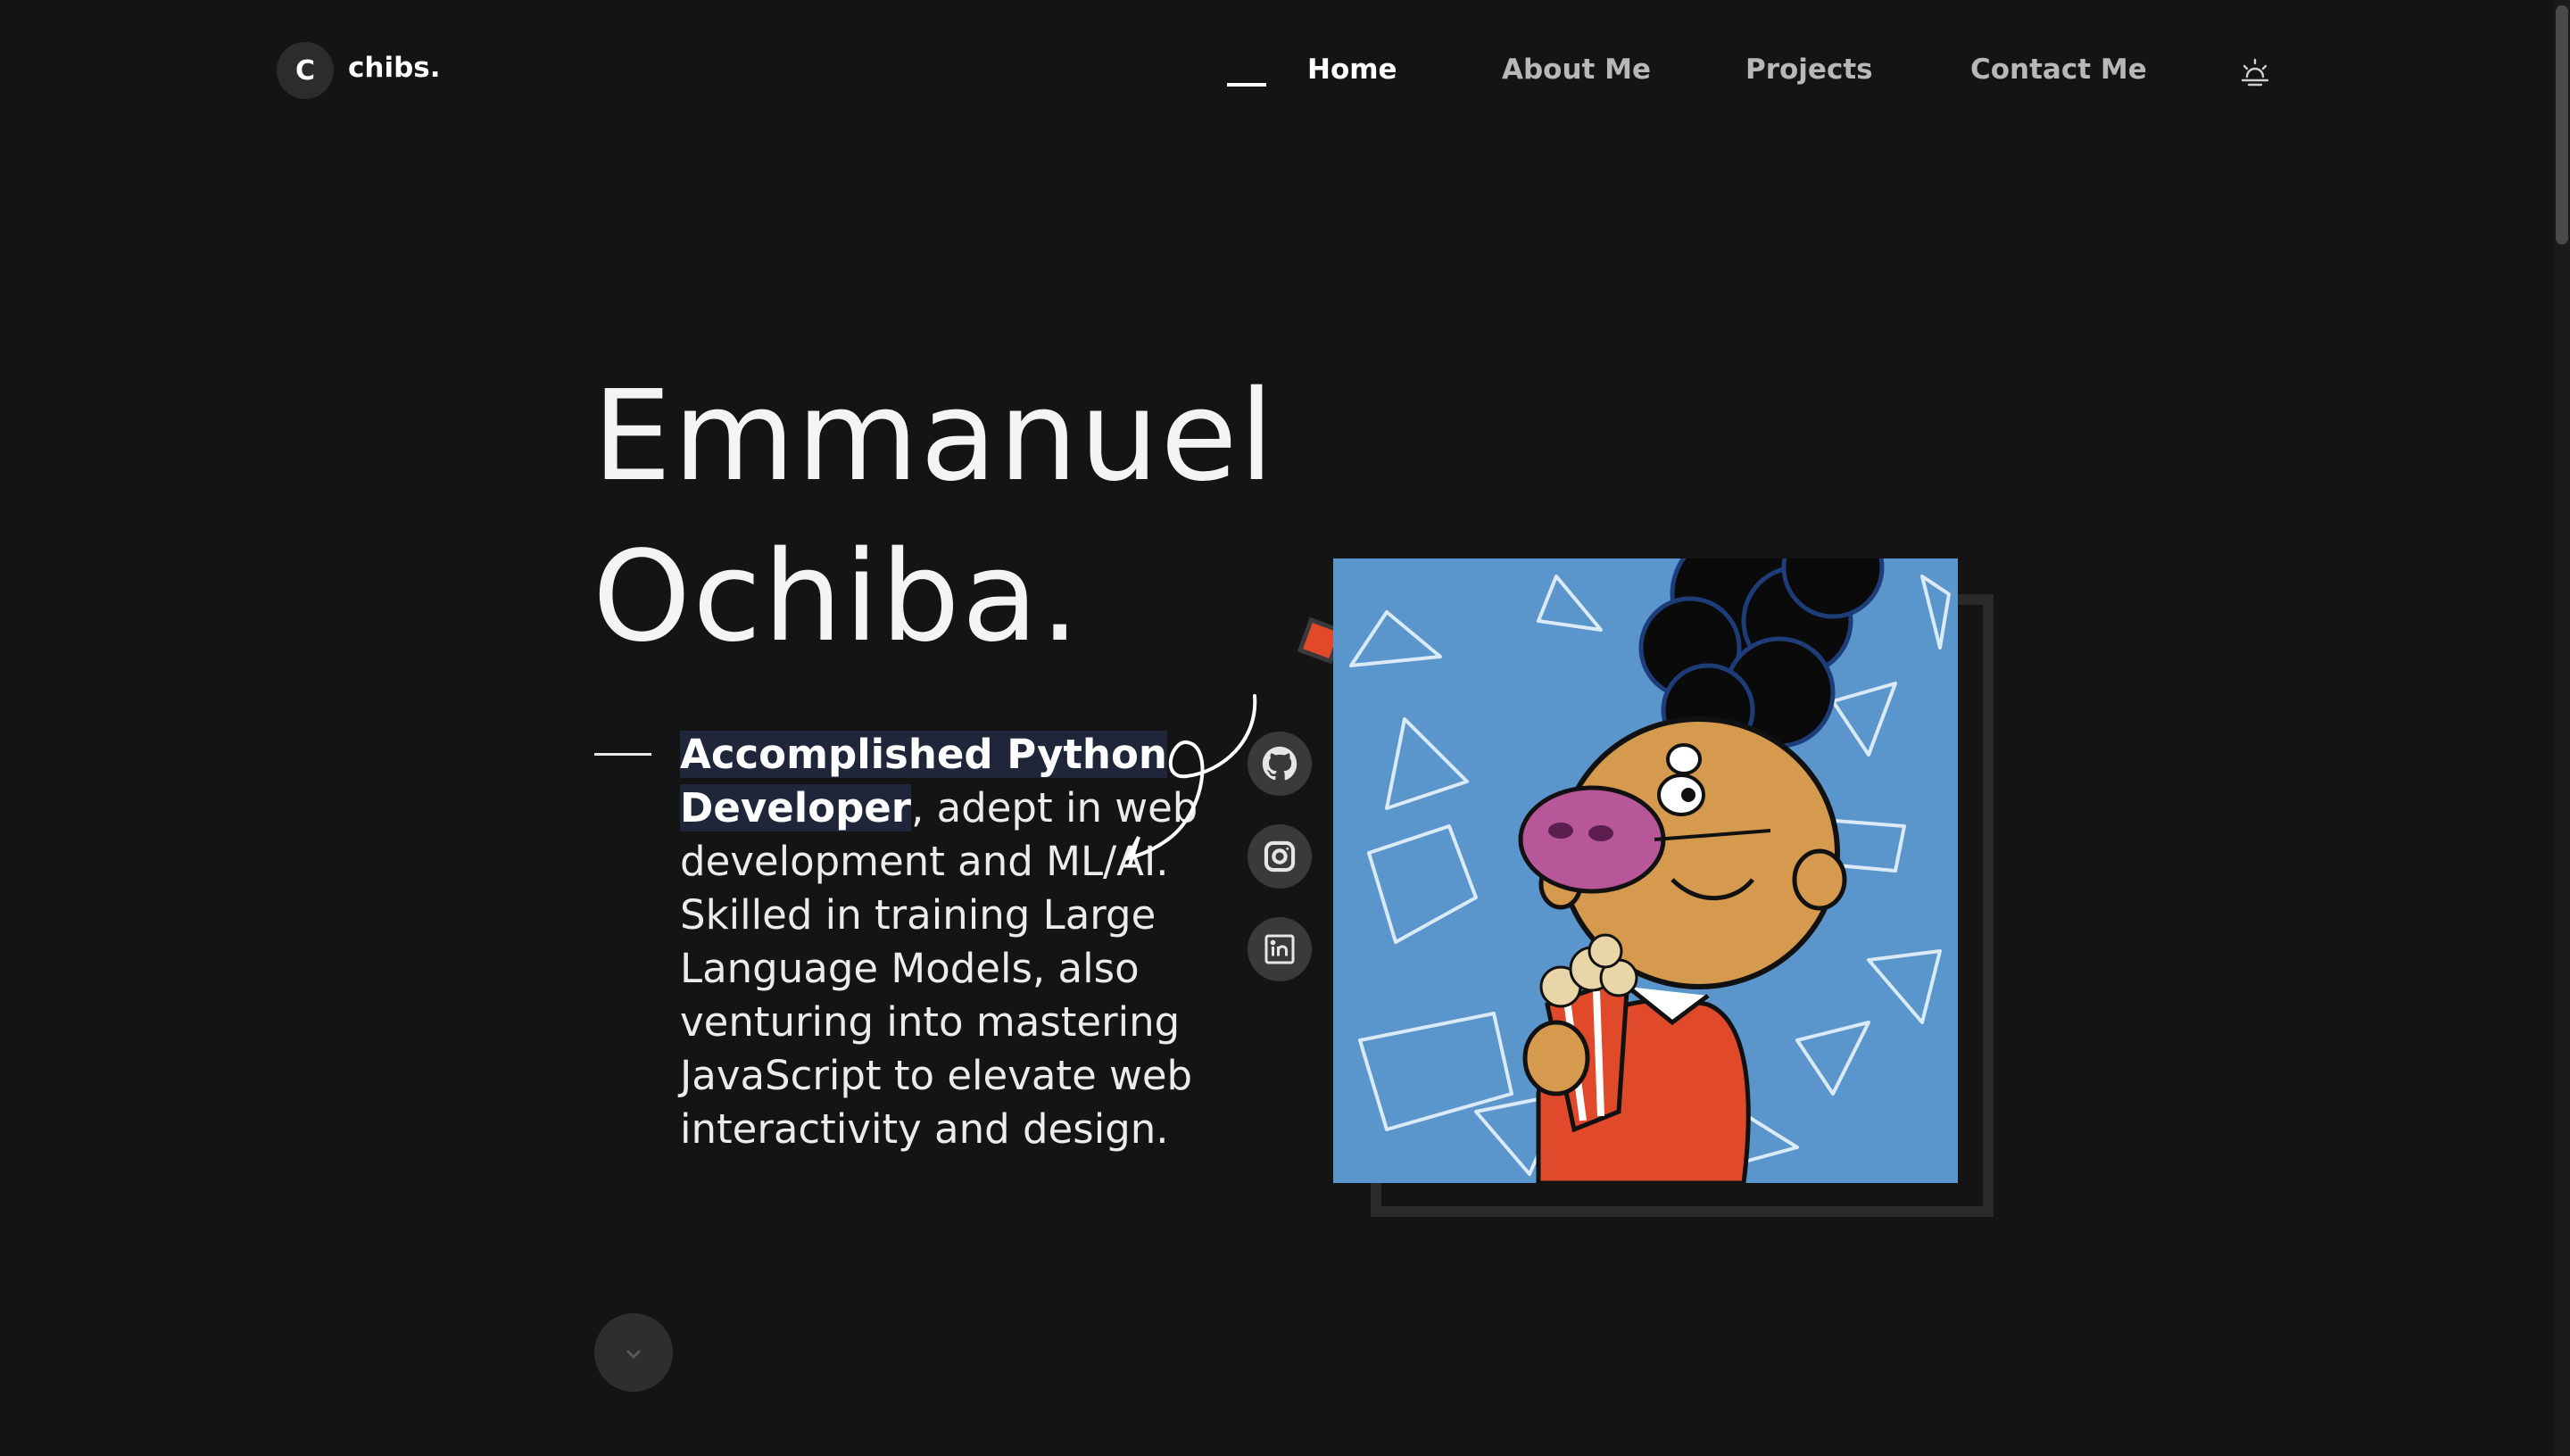  I want to click on nav-active-indicator, so click(1247, 85).